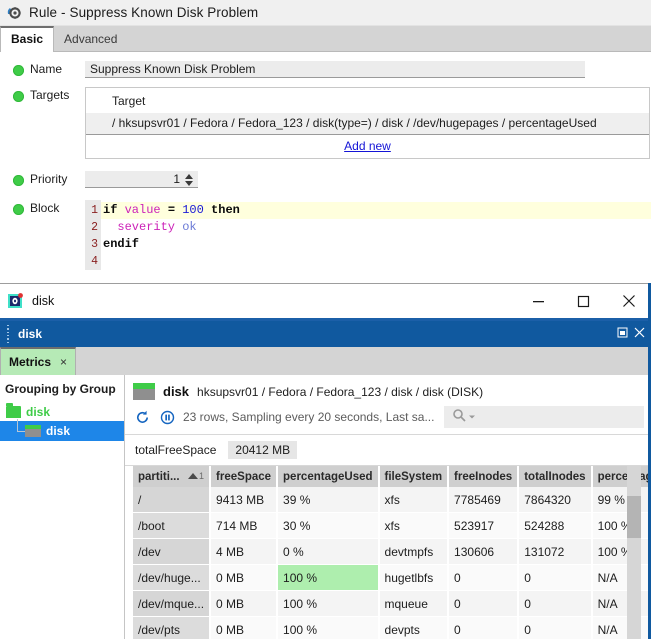  I want to click on spinner-up-icon, so click(188, 176).